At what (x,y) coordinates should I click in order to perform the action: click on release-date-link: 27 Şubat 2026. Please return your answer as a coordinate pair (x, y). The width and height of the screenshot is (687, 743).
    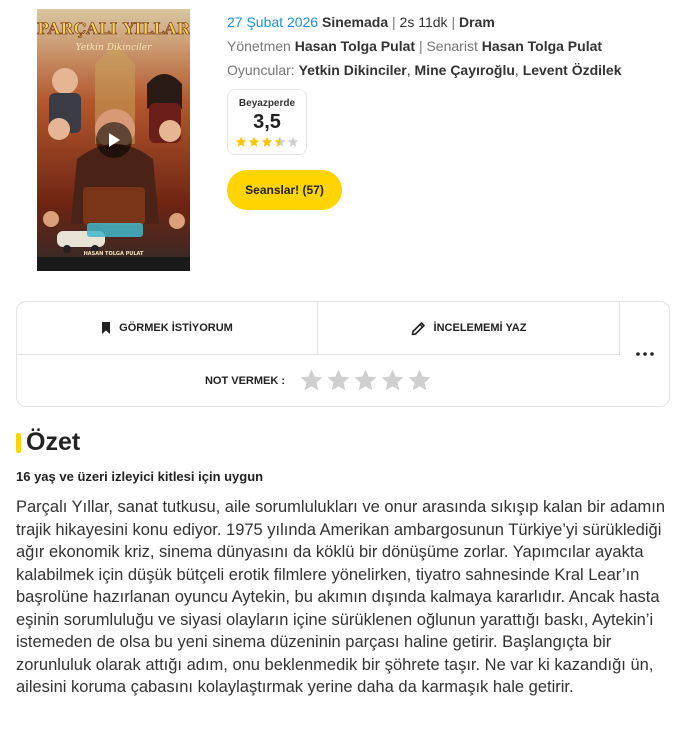
    Looking at the image, I should click on (272, 22).